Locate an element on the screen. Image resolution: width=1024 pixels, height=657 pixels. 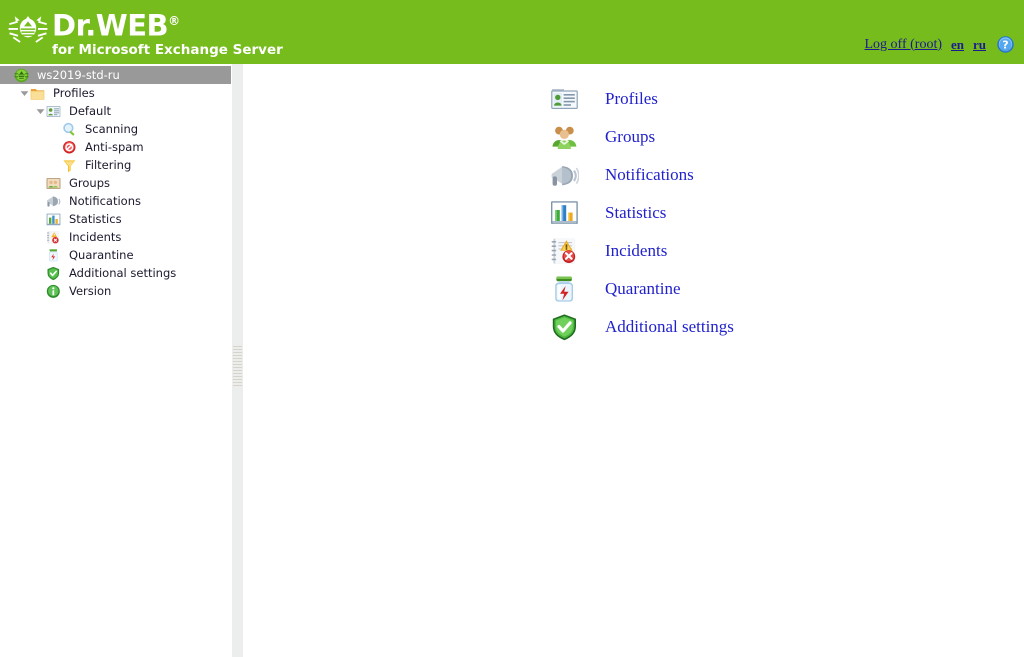
menu-item-label: Quarantine is located at coordinates (643, 288).